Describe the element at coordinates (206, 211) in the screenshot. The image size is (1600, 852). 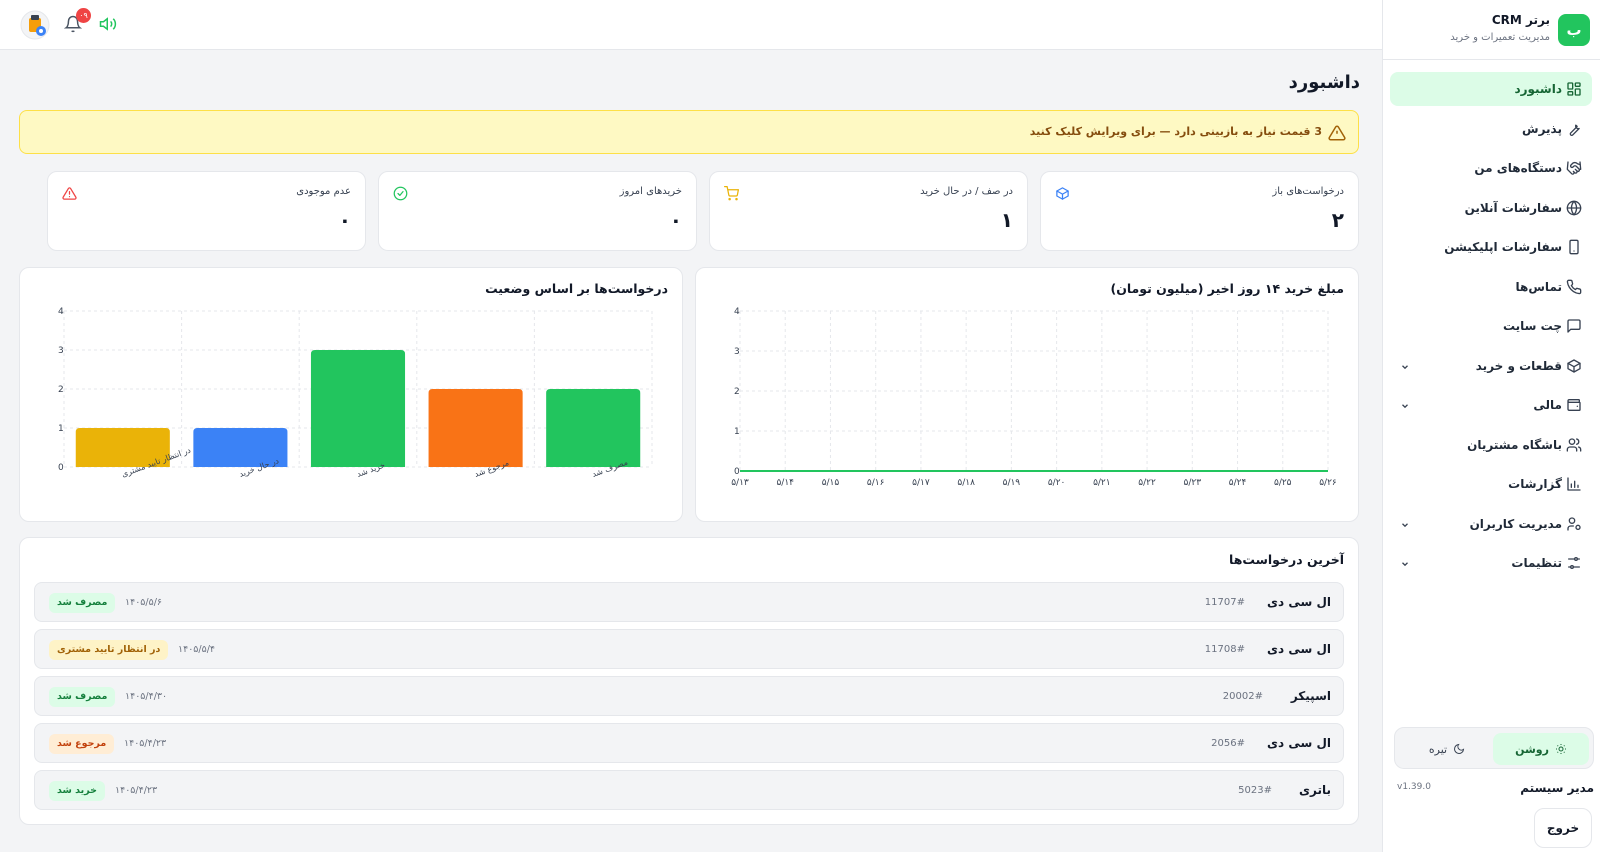
I see `stat-card: عدم موجودی ۰` at that location.